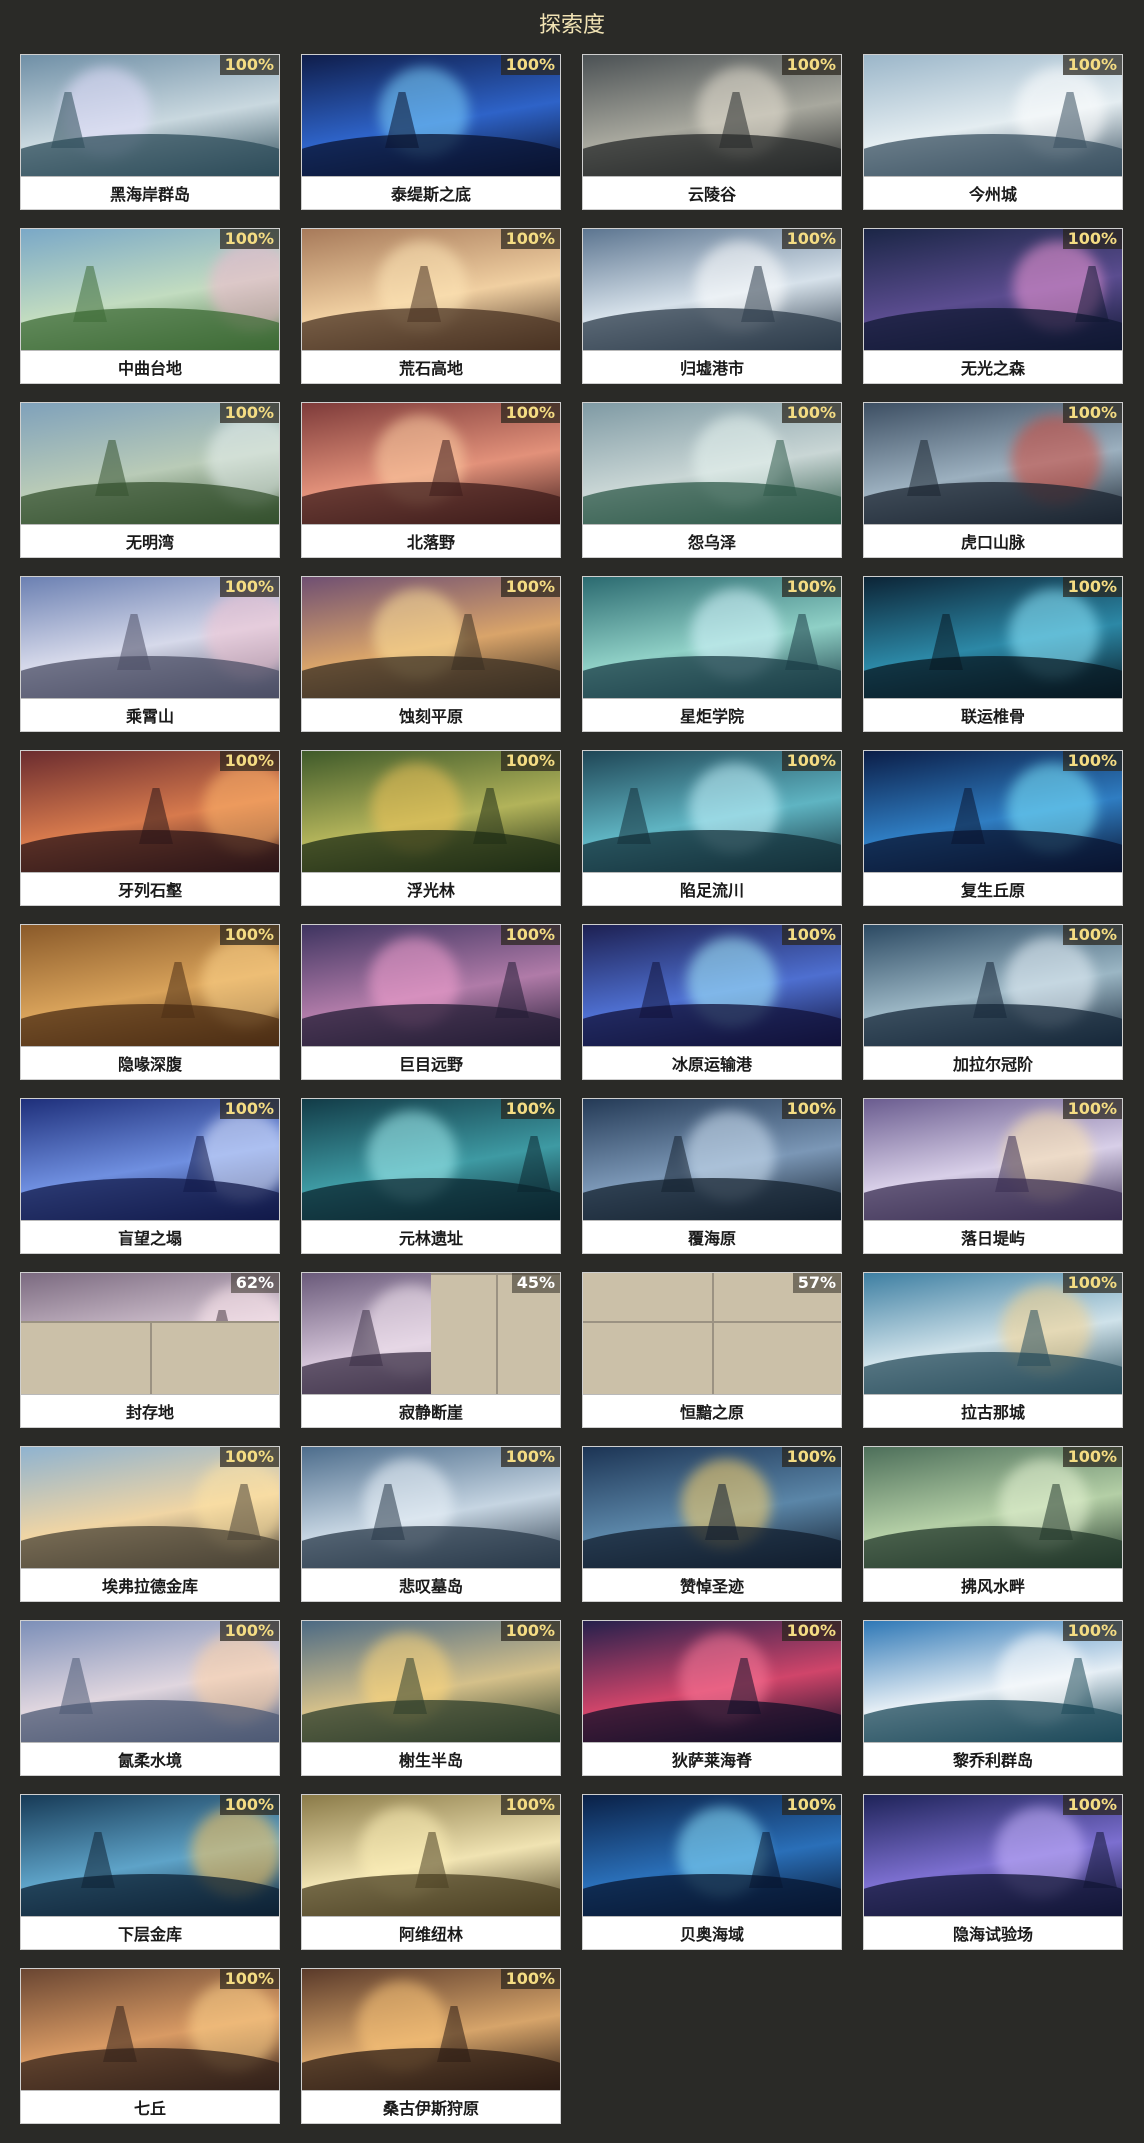 The height and width of the screenshot is (2143, 1144). I want to click on region-card: 100% 桑古伊斯狩原, so click(431, 2046).